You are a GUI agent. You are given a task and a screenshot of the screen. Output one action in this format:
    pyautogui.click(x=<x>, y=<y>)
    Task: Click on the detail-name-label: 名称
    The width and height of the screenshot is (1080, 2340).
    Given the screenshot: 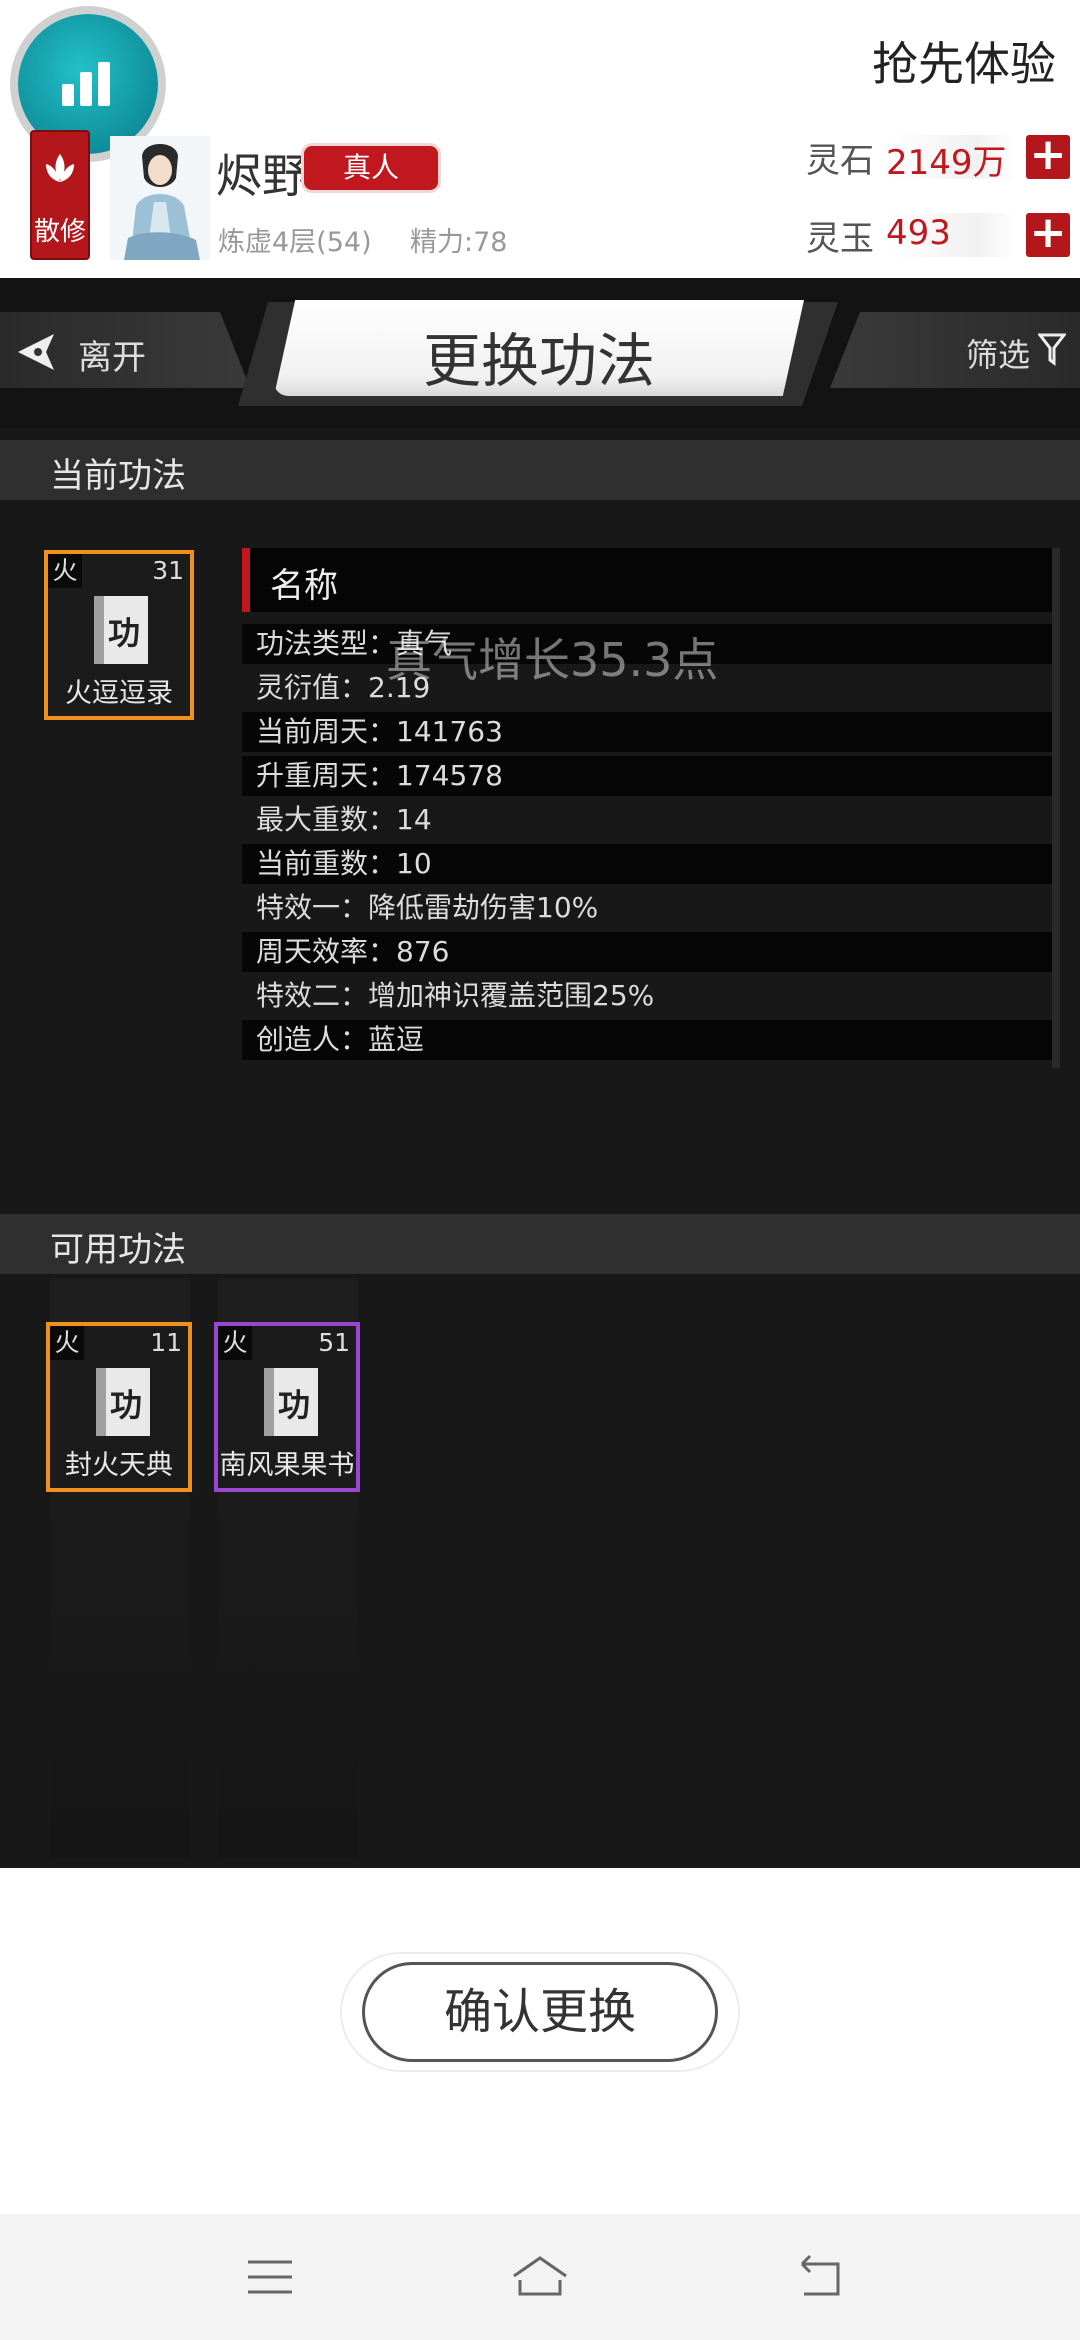 What is the action you would take?
    pyautogui.click(x=304, y=586)
    